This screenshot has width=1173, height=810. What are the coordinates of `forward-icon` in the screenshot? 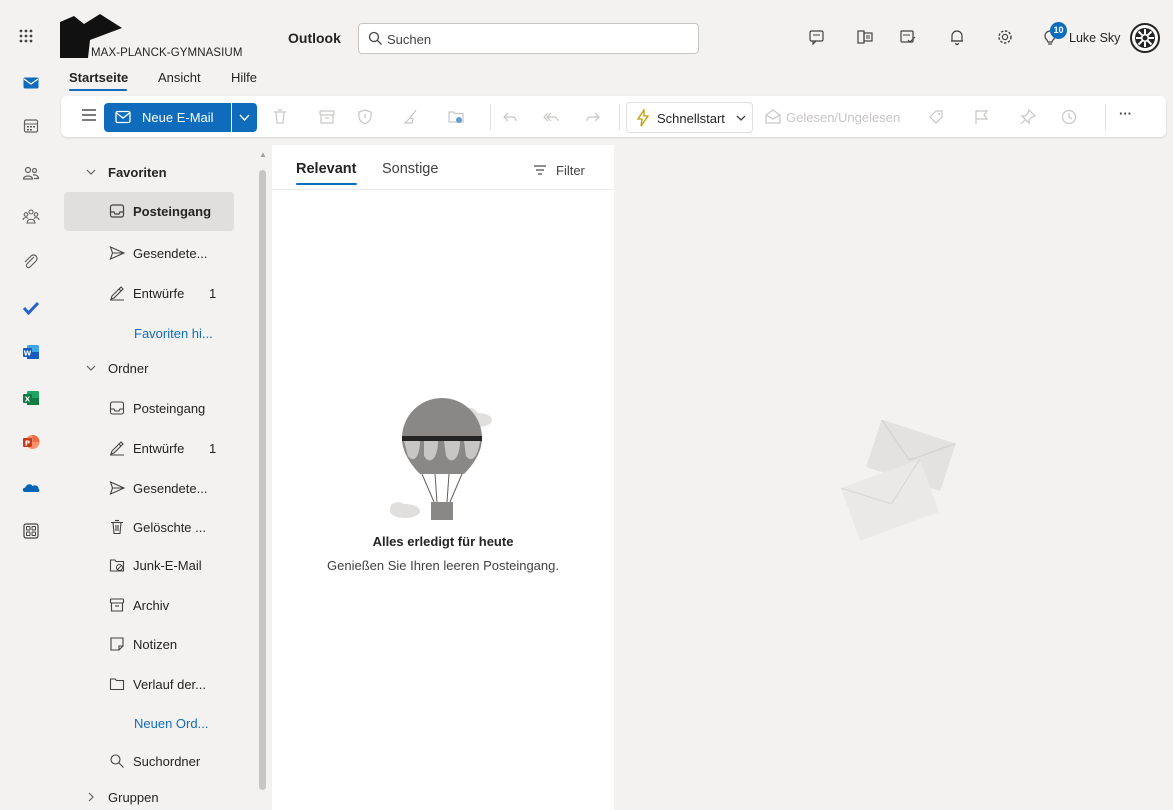 It's located at (593, 117).